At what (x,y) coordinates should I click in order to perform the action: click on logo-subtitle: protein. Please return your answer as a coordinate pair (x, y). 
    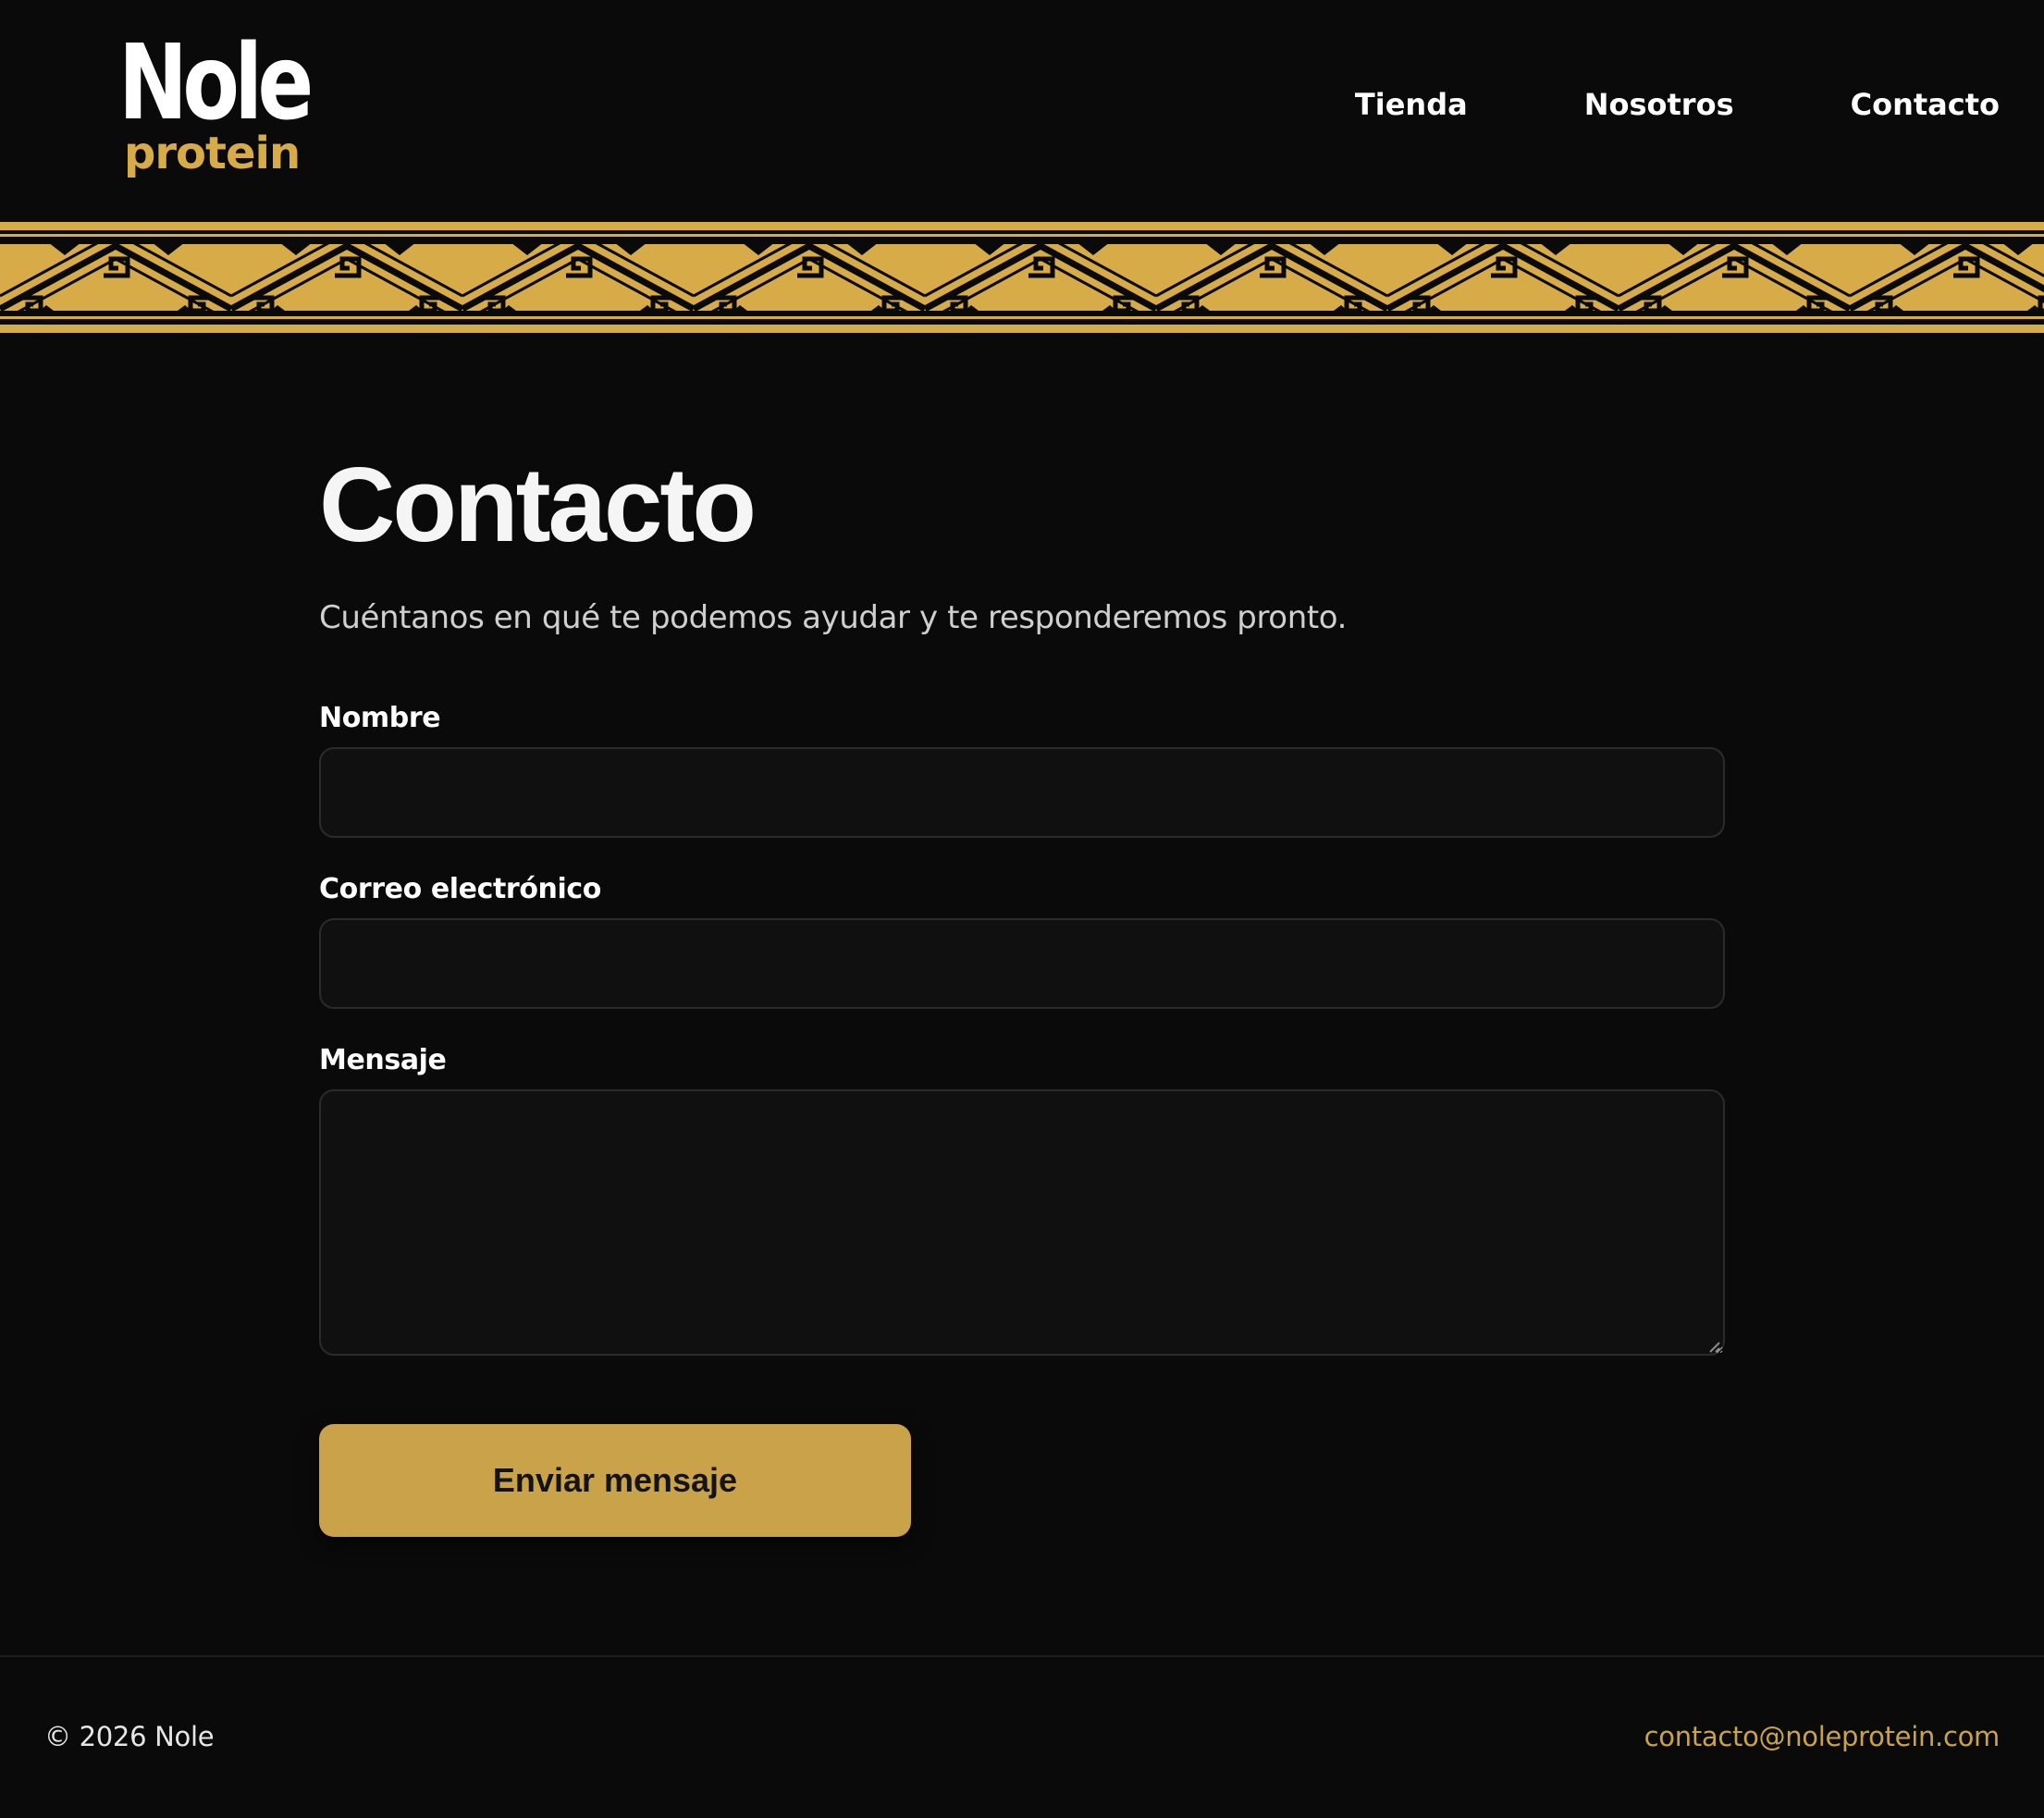
    Looking at the image, I should click on (212, 153).